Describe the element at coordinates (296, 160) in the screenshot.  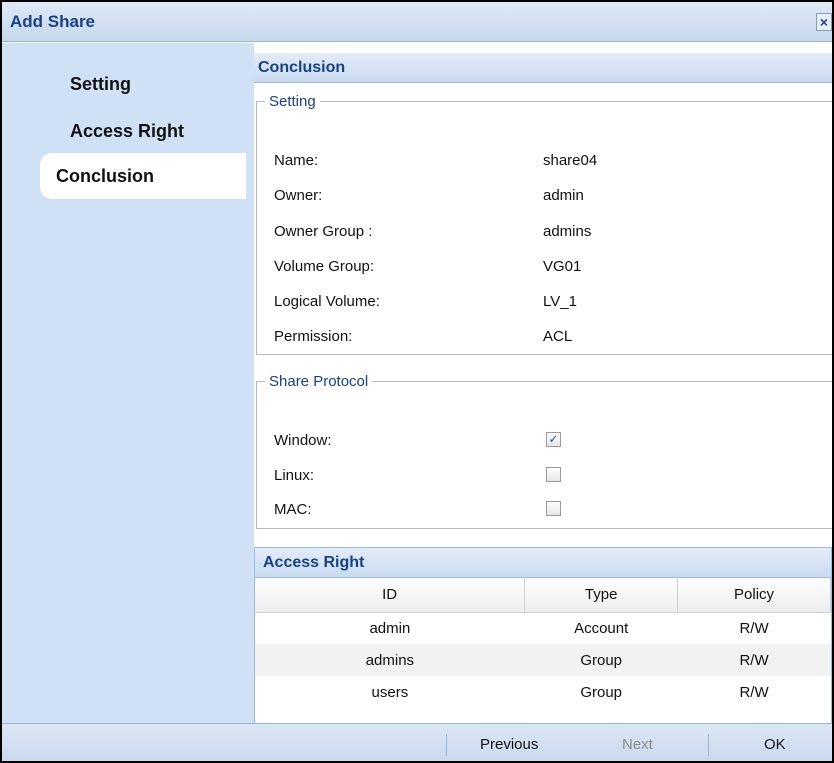
I see `name-label: Name:` at that location.